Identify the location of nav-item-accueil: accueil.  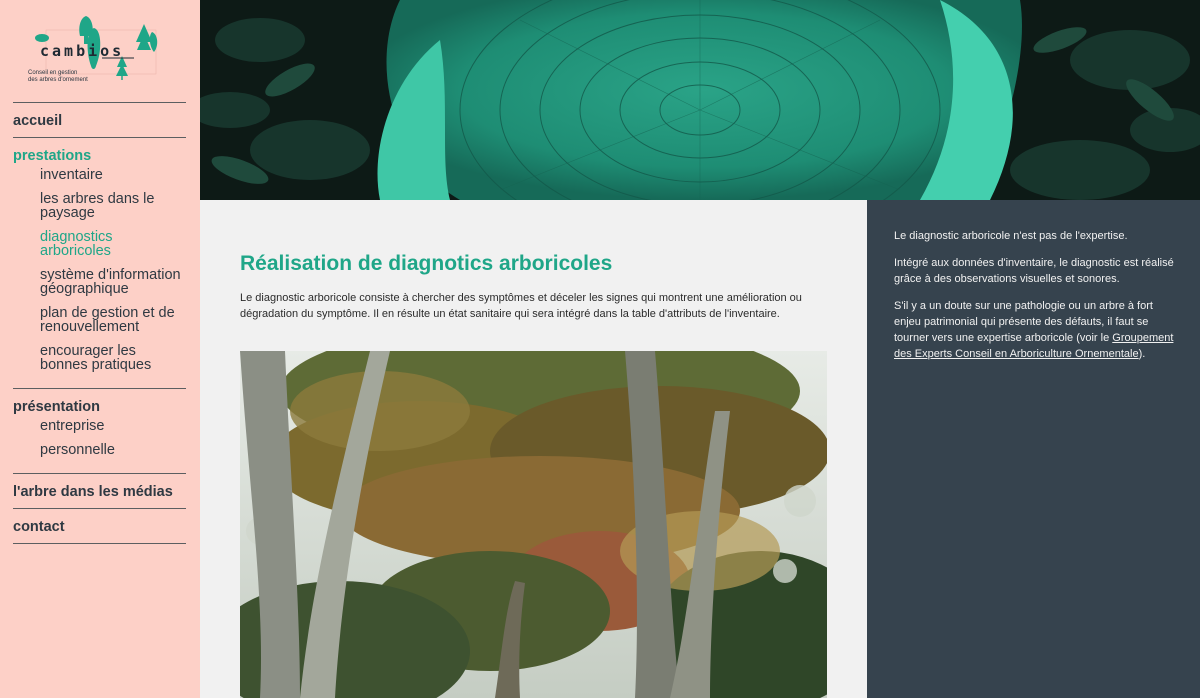
(99, 120).